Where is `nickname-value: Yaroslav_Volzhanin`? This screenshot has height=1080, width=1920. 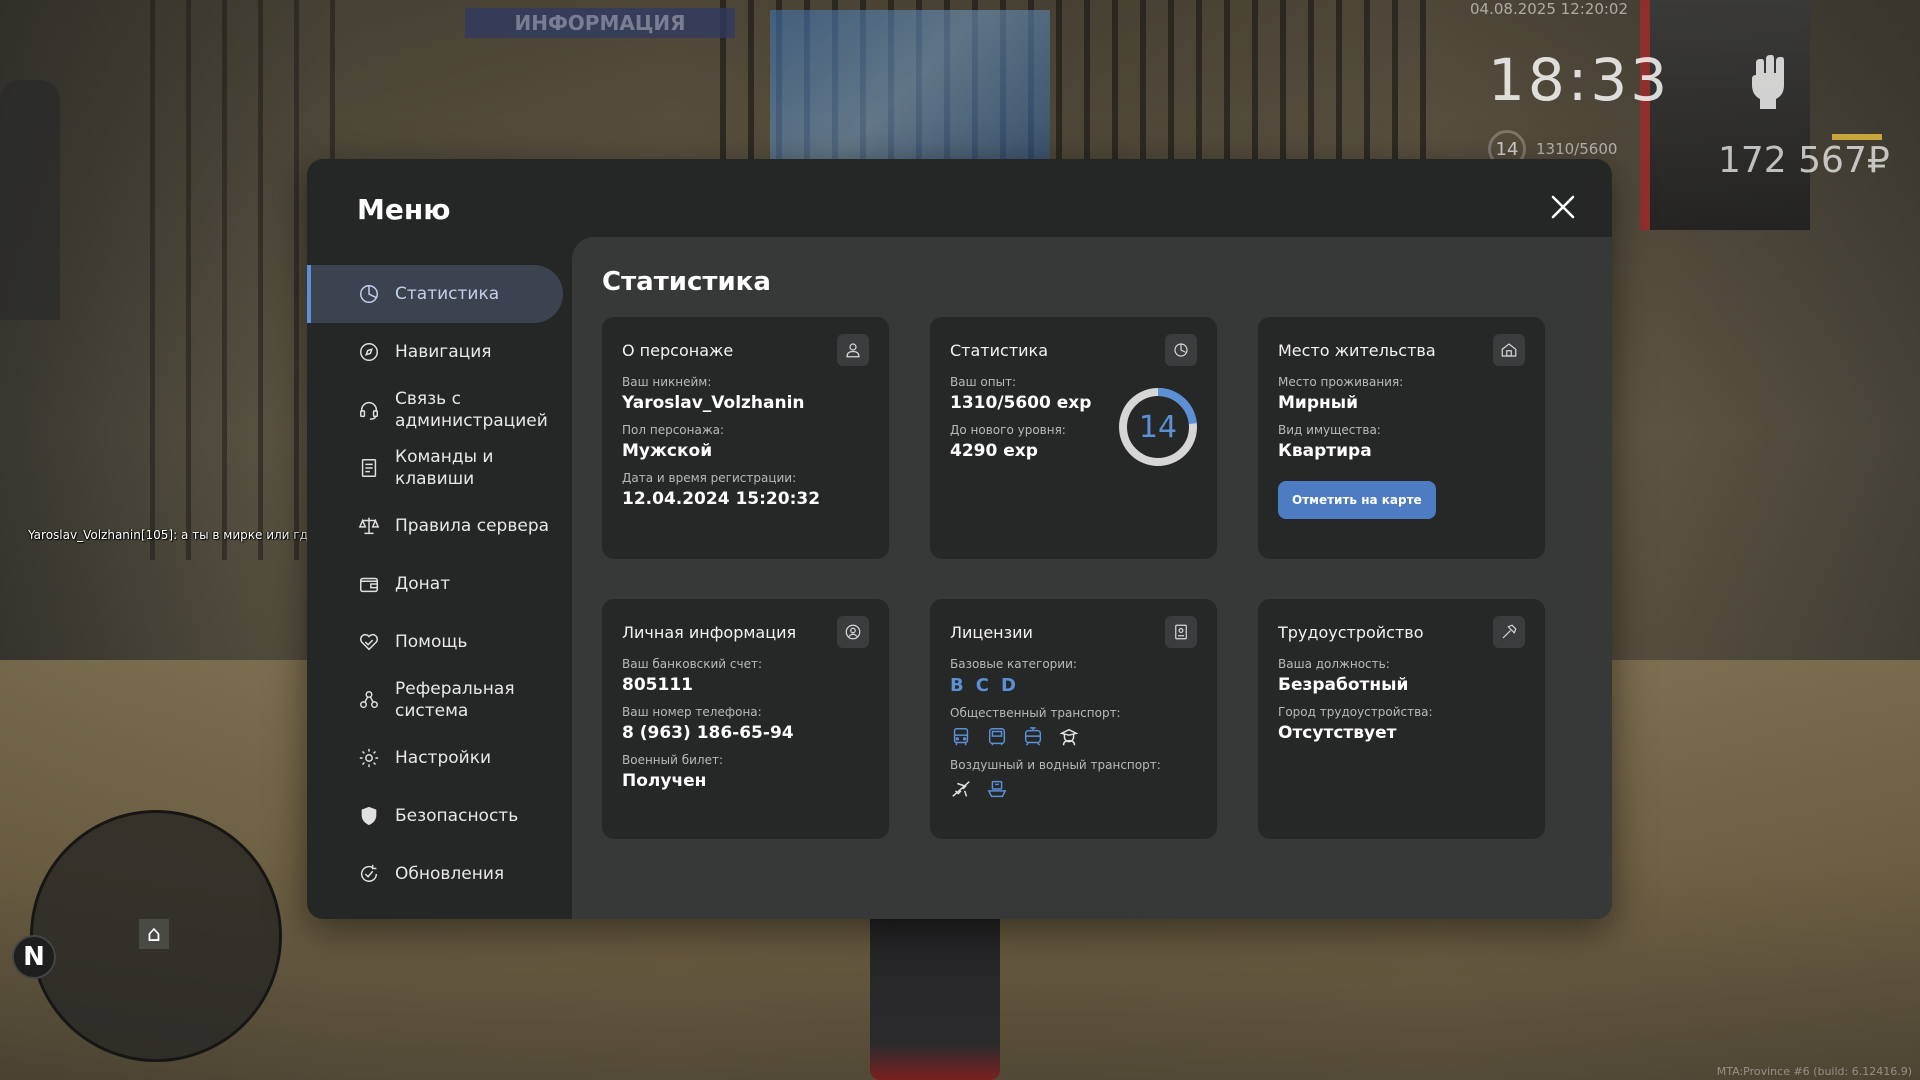
nickname-value: Yaroslav_Volzhanin is located at coordinates (713, 403).